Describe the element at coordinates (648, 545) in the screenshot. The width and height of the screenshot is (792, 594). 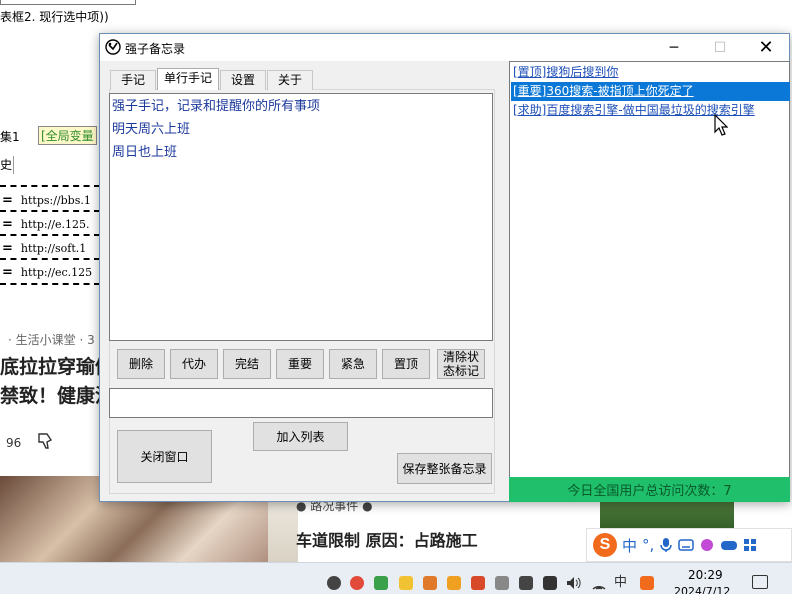
I see `ime-punct-toggle: °,` at that location.